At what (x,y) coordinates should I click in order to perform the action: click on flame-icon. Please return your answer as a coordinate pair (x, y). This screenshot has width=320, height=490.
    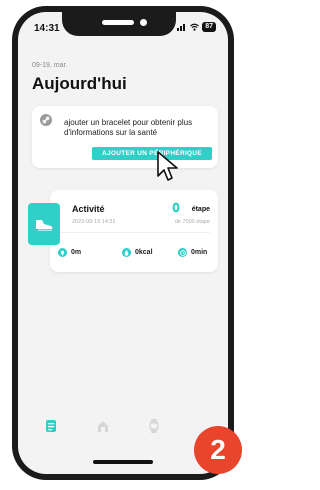
    Looking at the image, I should click on (126, 252).